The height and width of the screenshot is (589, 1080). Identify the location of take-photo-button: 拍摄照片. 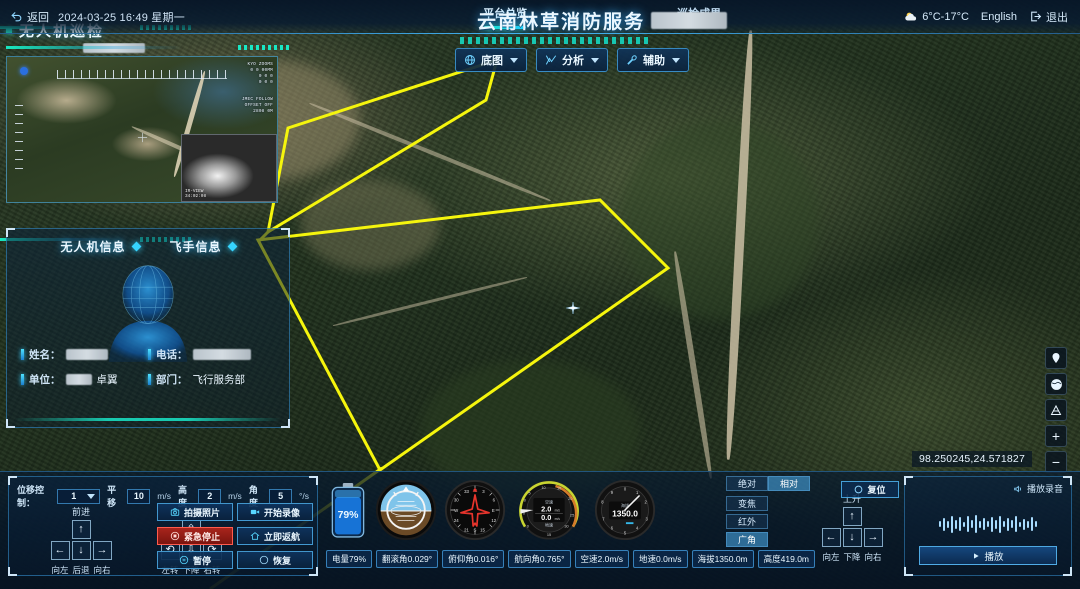
(195, 512).